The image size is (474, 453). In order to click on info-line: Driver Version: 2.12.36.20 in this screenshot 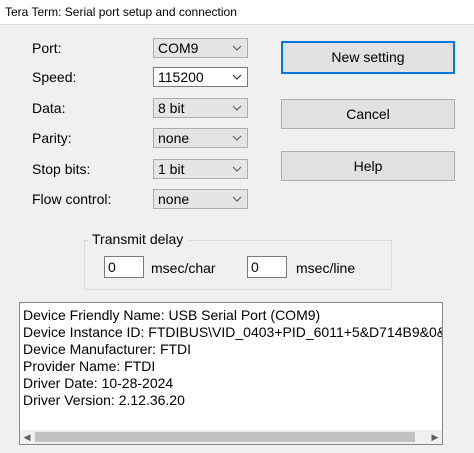, I will do `click(104, 400)`.